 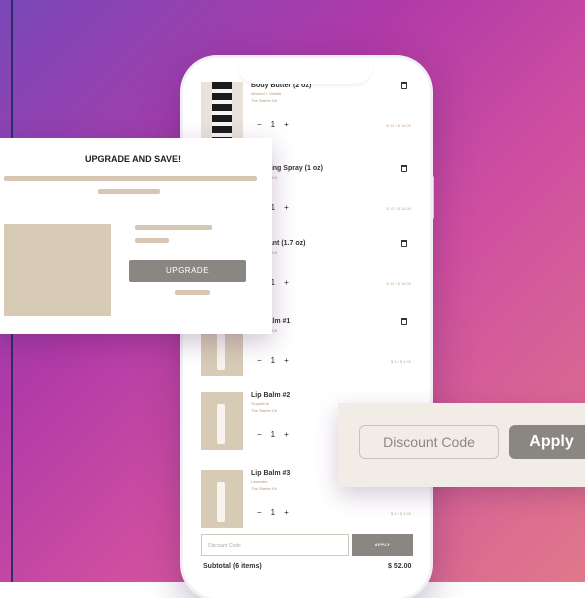 What do you see at coordinates (260, 403) in the screenshot?
I see `product-variant: Grapefruit` at bounding box center [260, 403].